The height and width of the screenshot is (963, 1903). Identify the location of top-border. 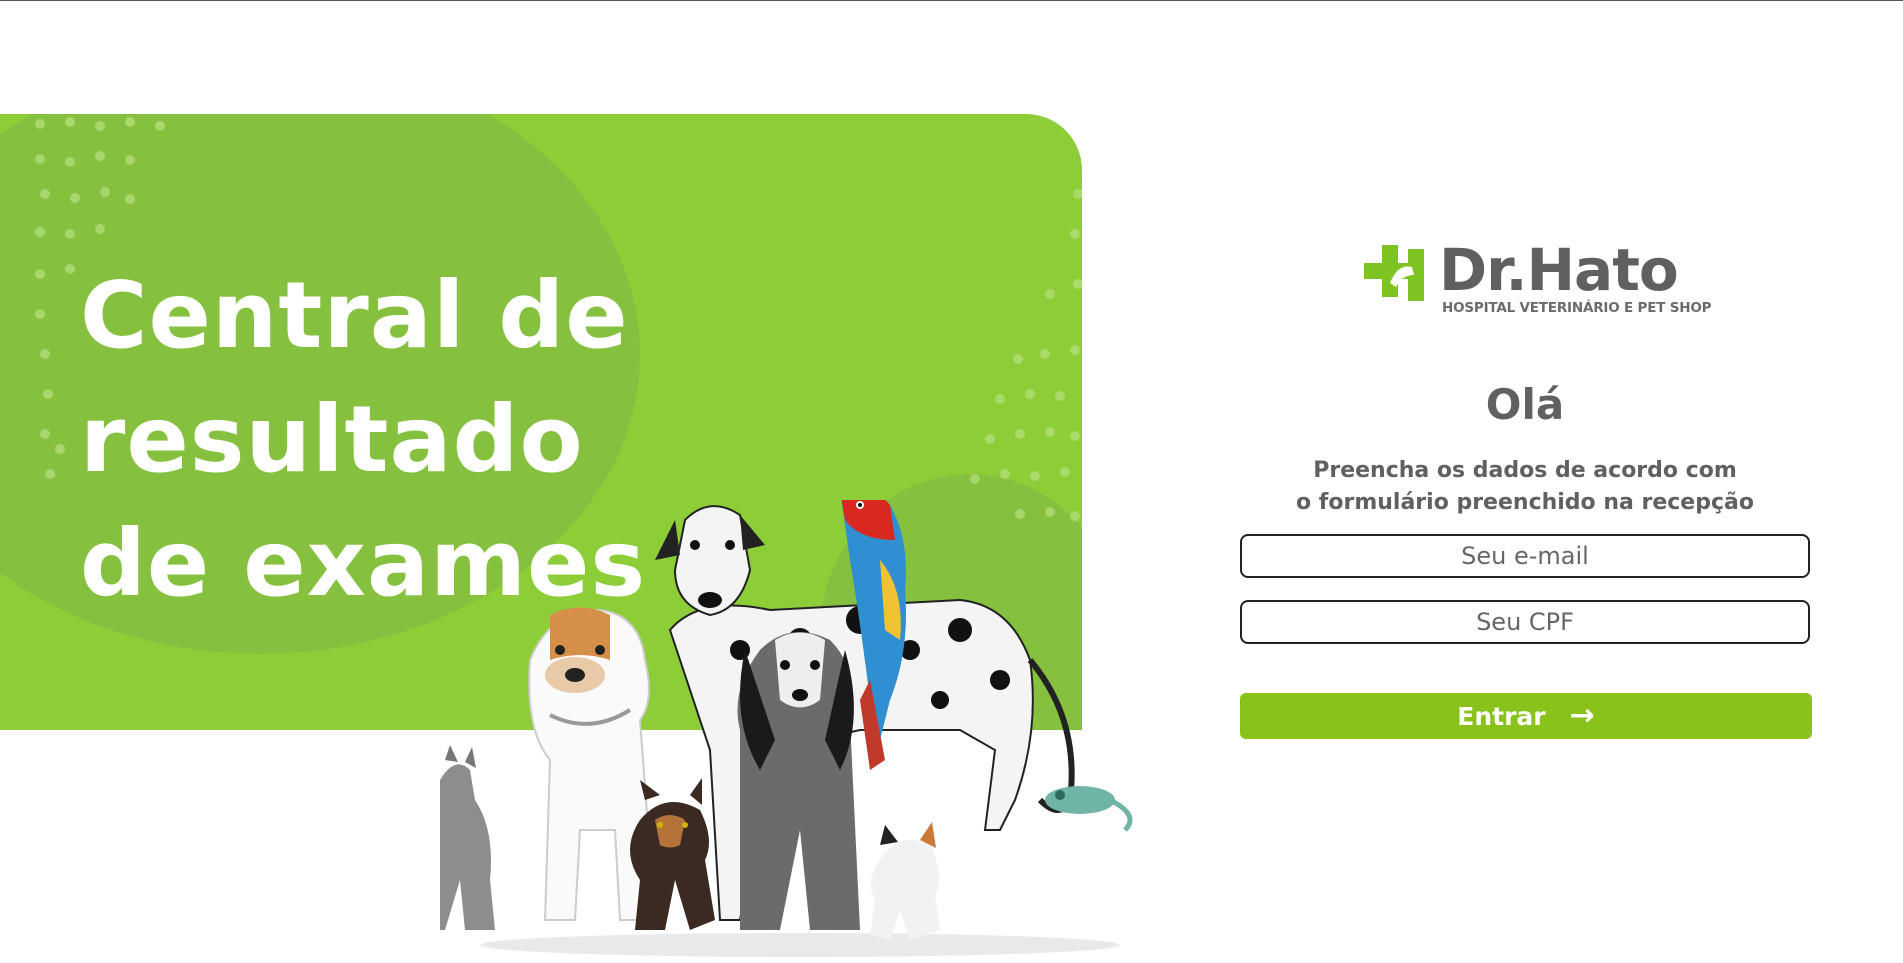
(951, 0).